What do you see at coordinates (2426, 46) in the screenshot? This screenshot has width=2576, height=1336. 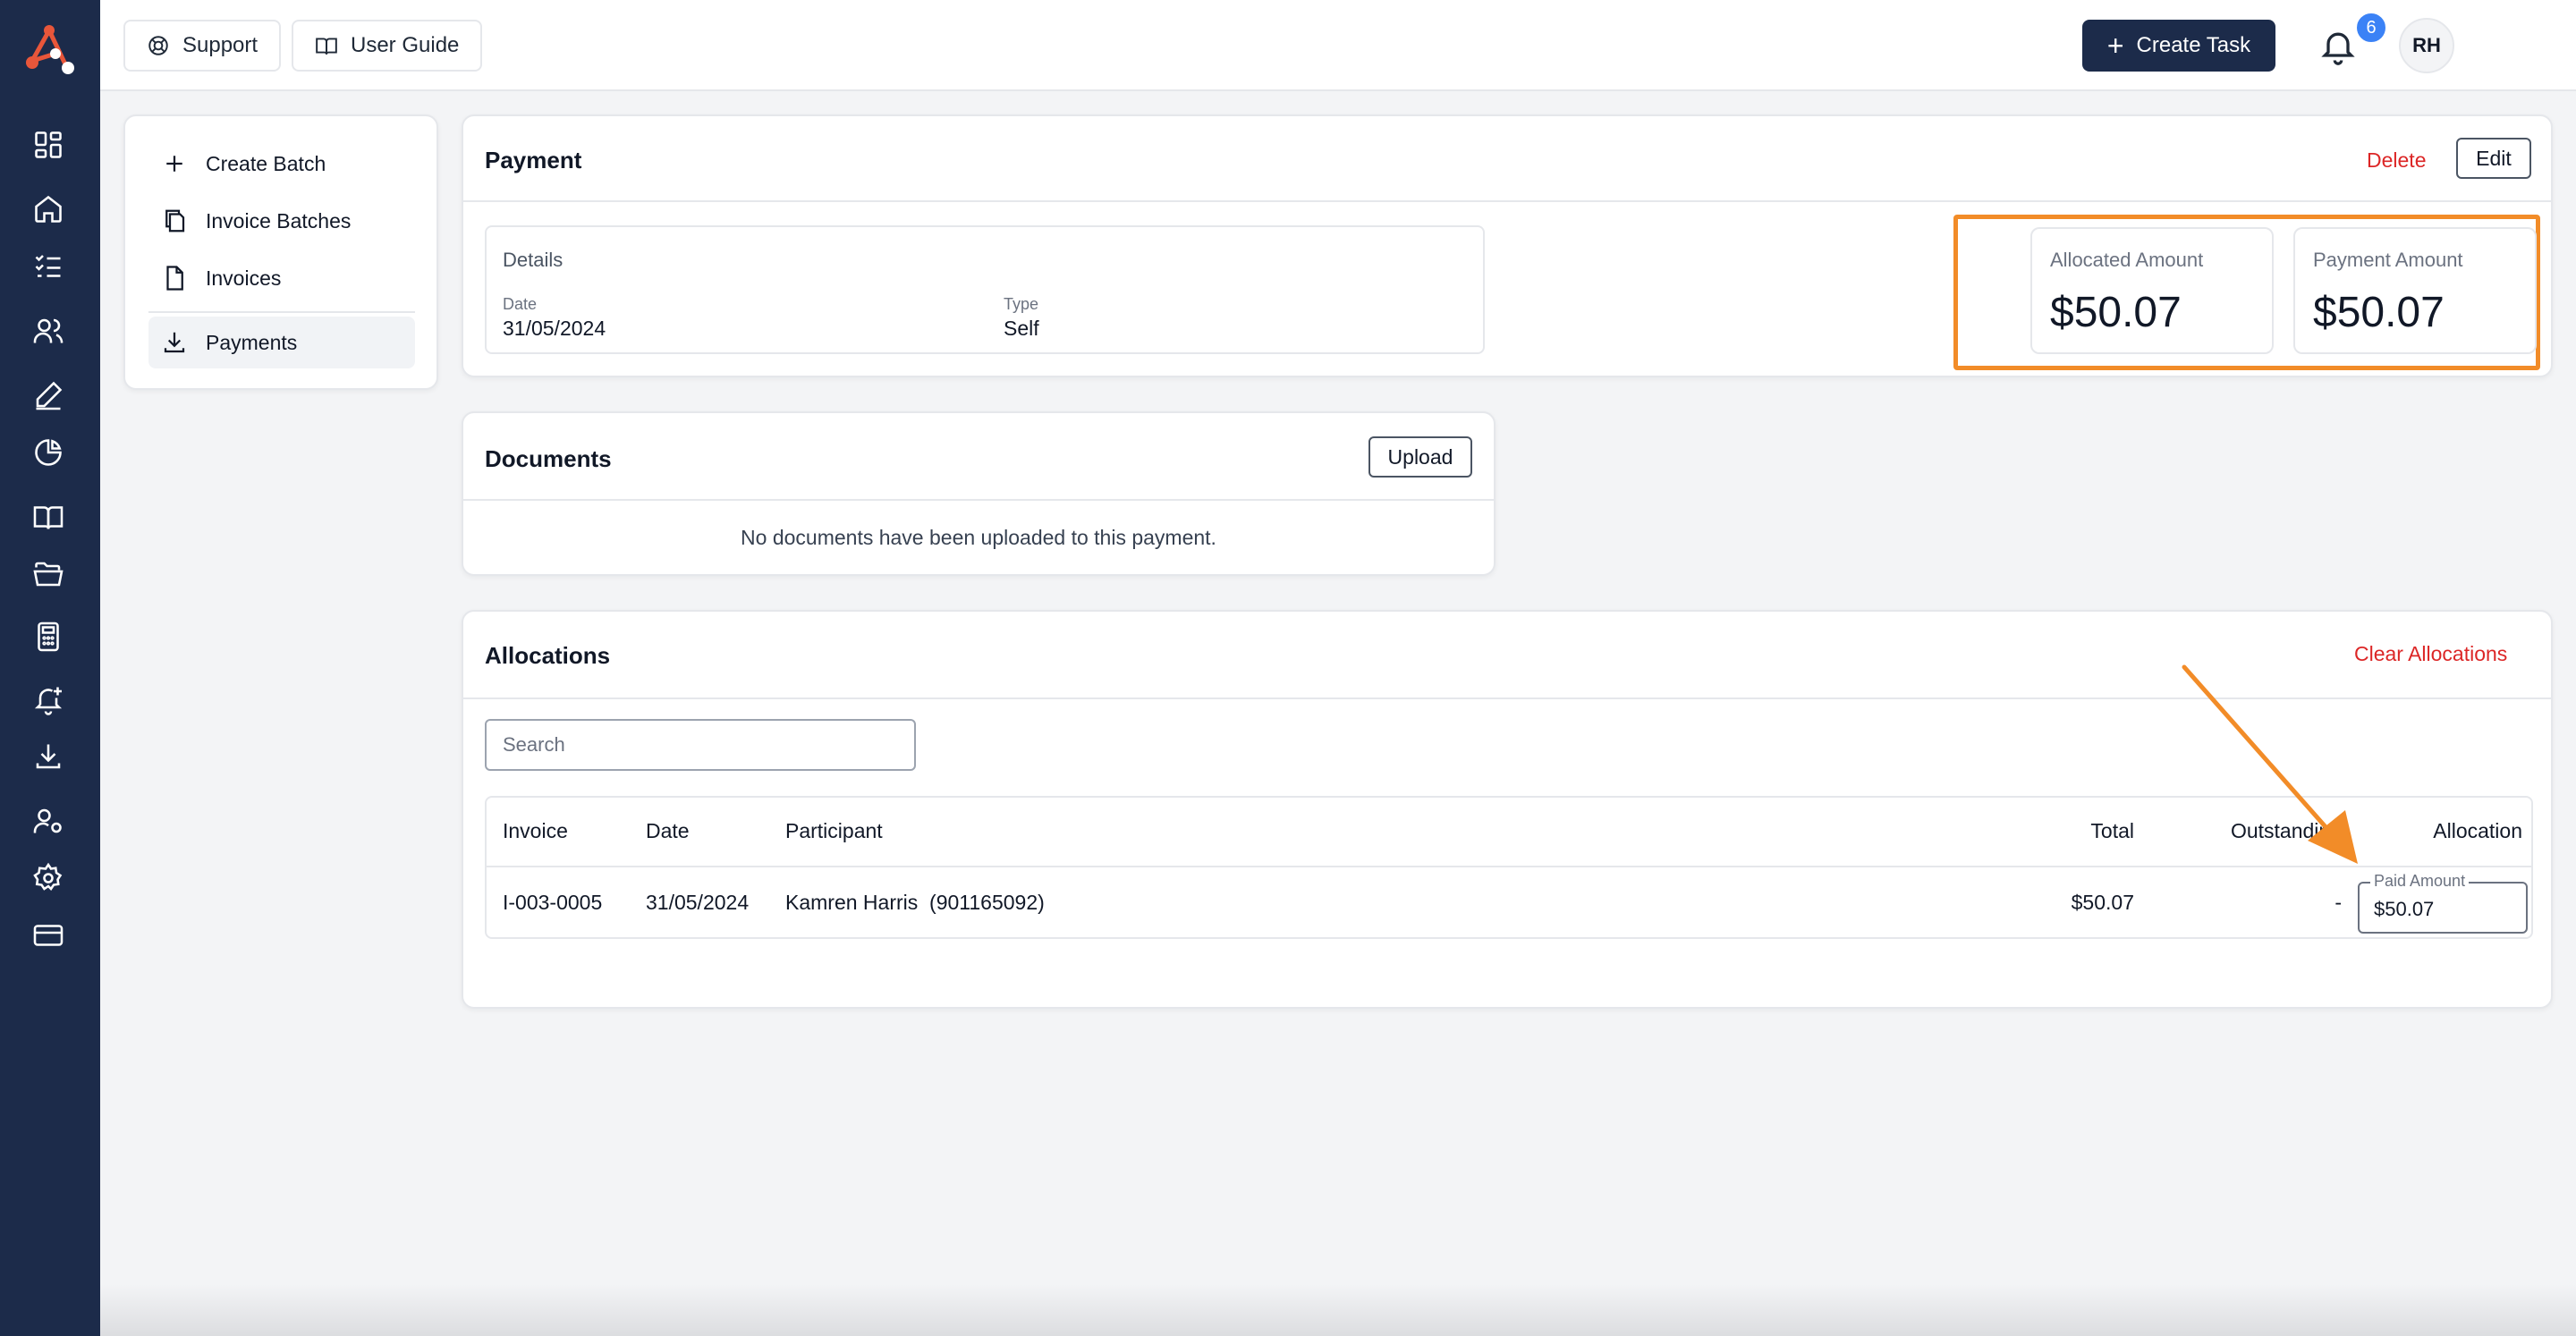 I see `avatar: RH` at bounding box center [2426, 46].